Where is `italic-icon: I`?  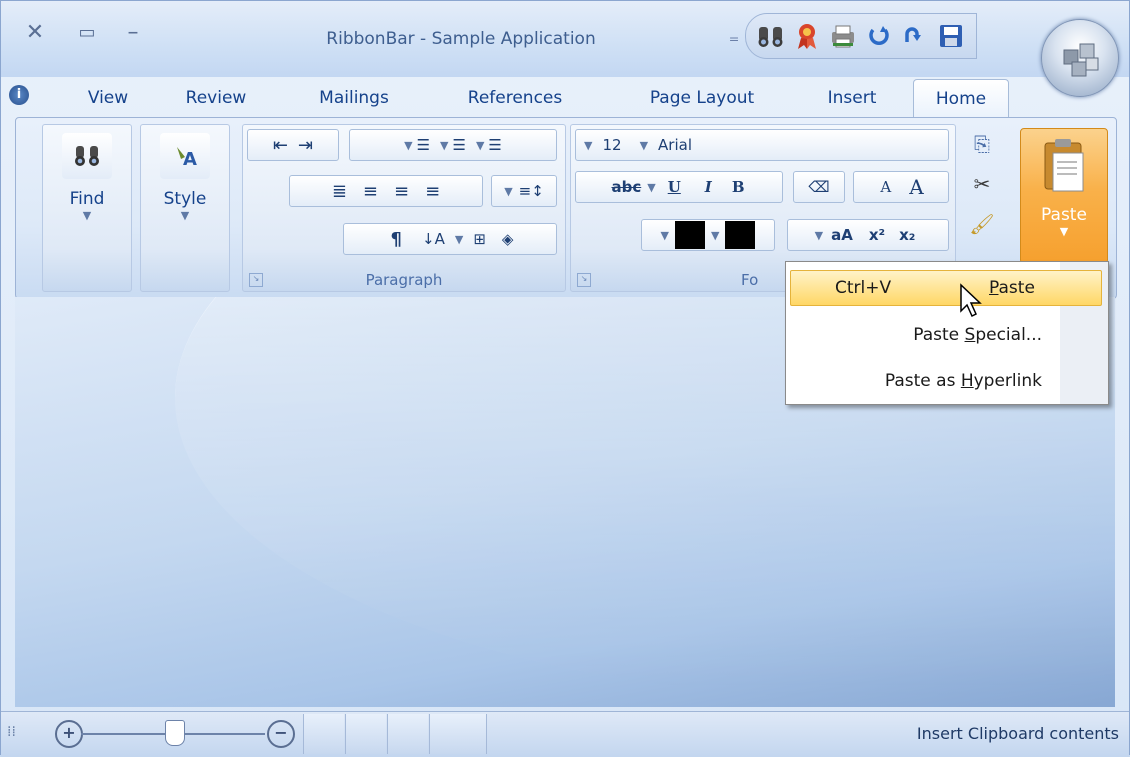
italic-icon: I is located at coordinates (708, 187).